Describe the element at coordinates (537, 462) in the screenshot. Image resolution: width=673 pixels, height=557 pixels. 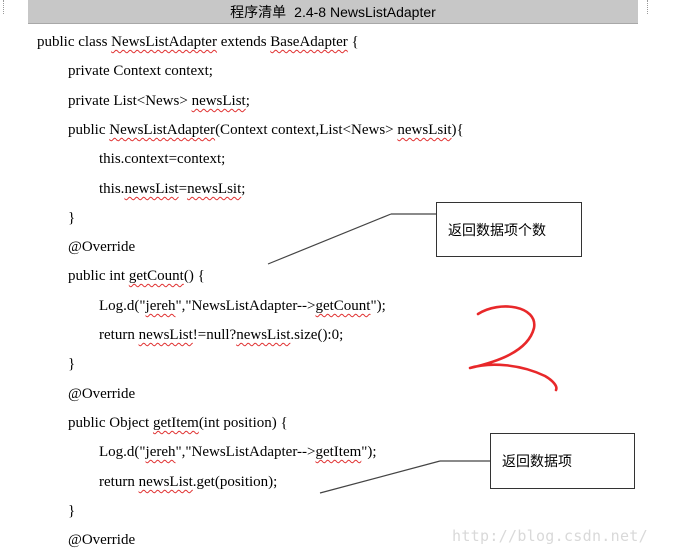
I see `callout-returns-item-text: 返回数据项` at that location.